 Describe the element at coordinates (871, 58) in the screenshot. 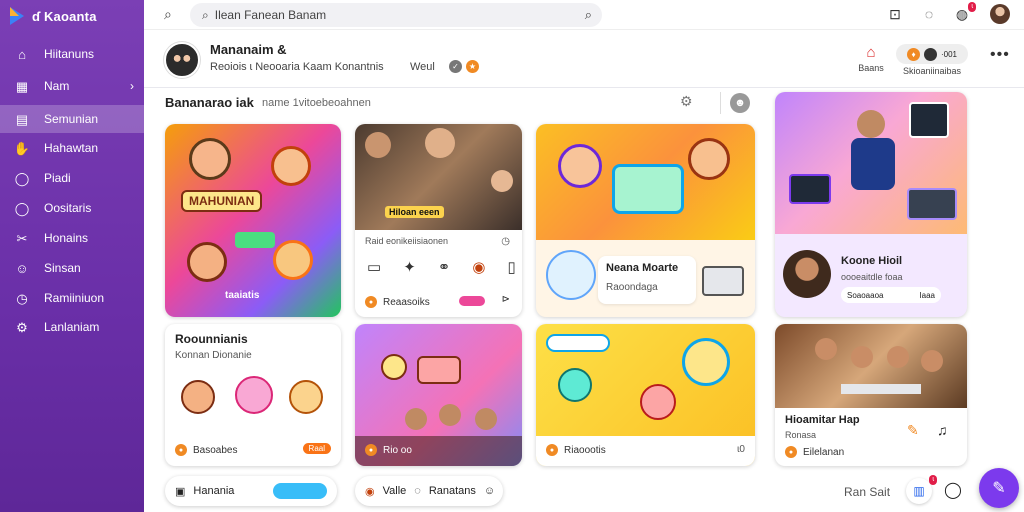

I see `house-action: ⌂ Baans` at that location.